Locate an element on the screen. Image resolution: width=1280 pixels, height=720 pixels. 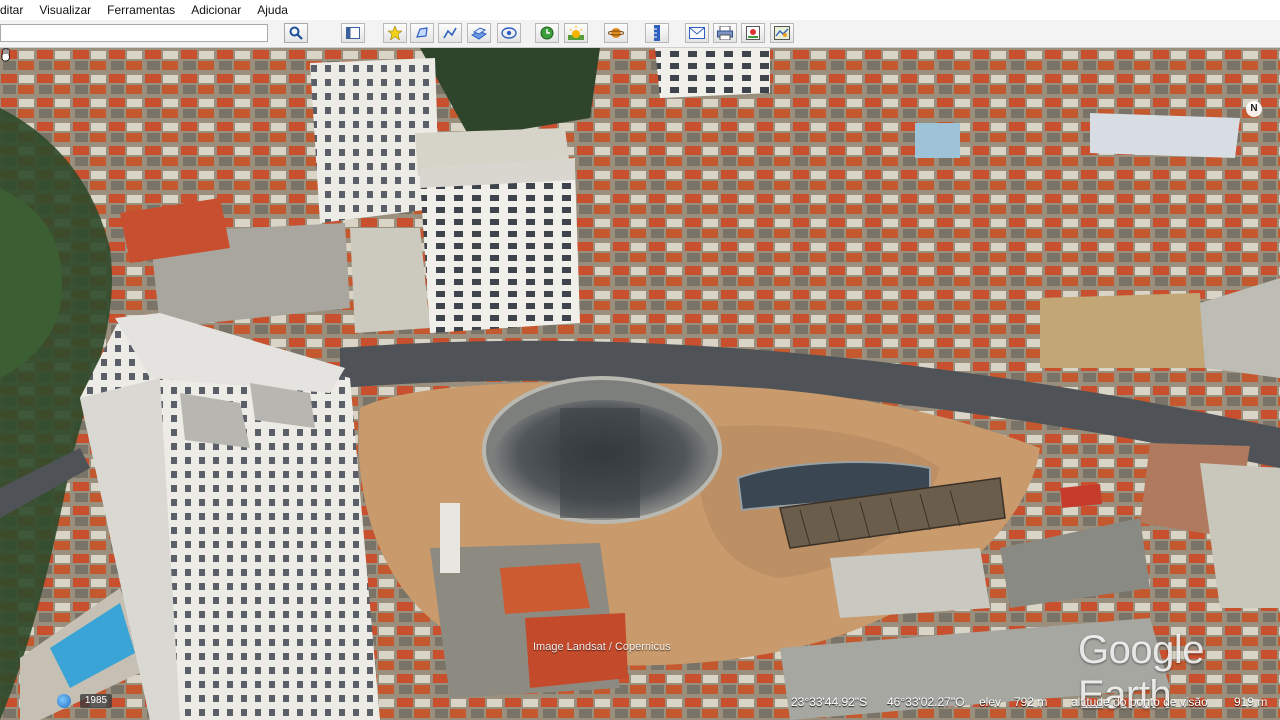
image-overlay-button is located at coordinates (479, 33).